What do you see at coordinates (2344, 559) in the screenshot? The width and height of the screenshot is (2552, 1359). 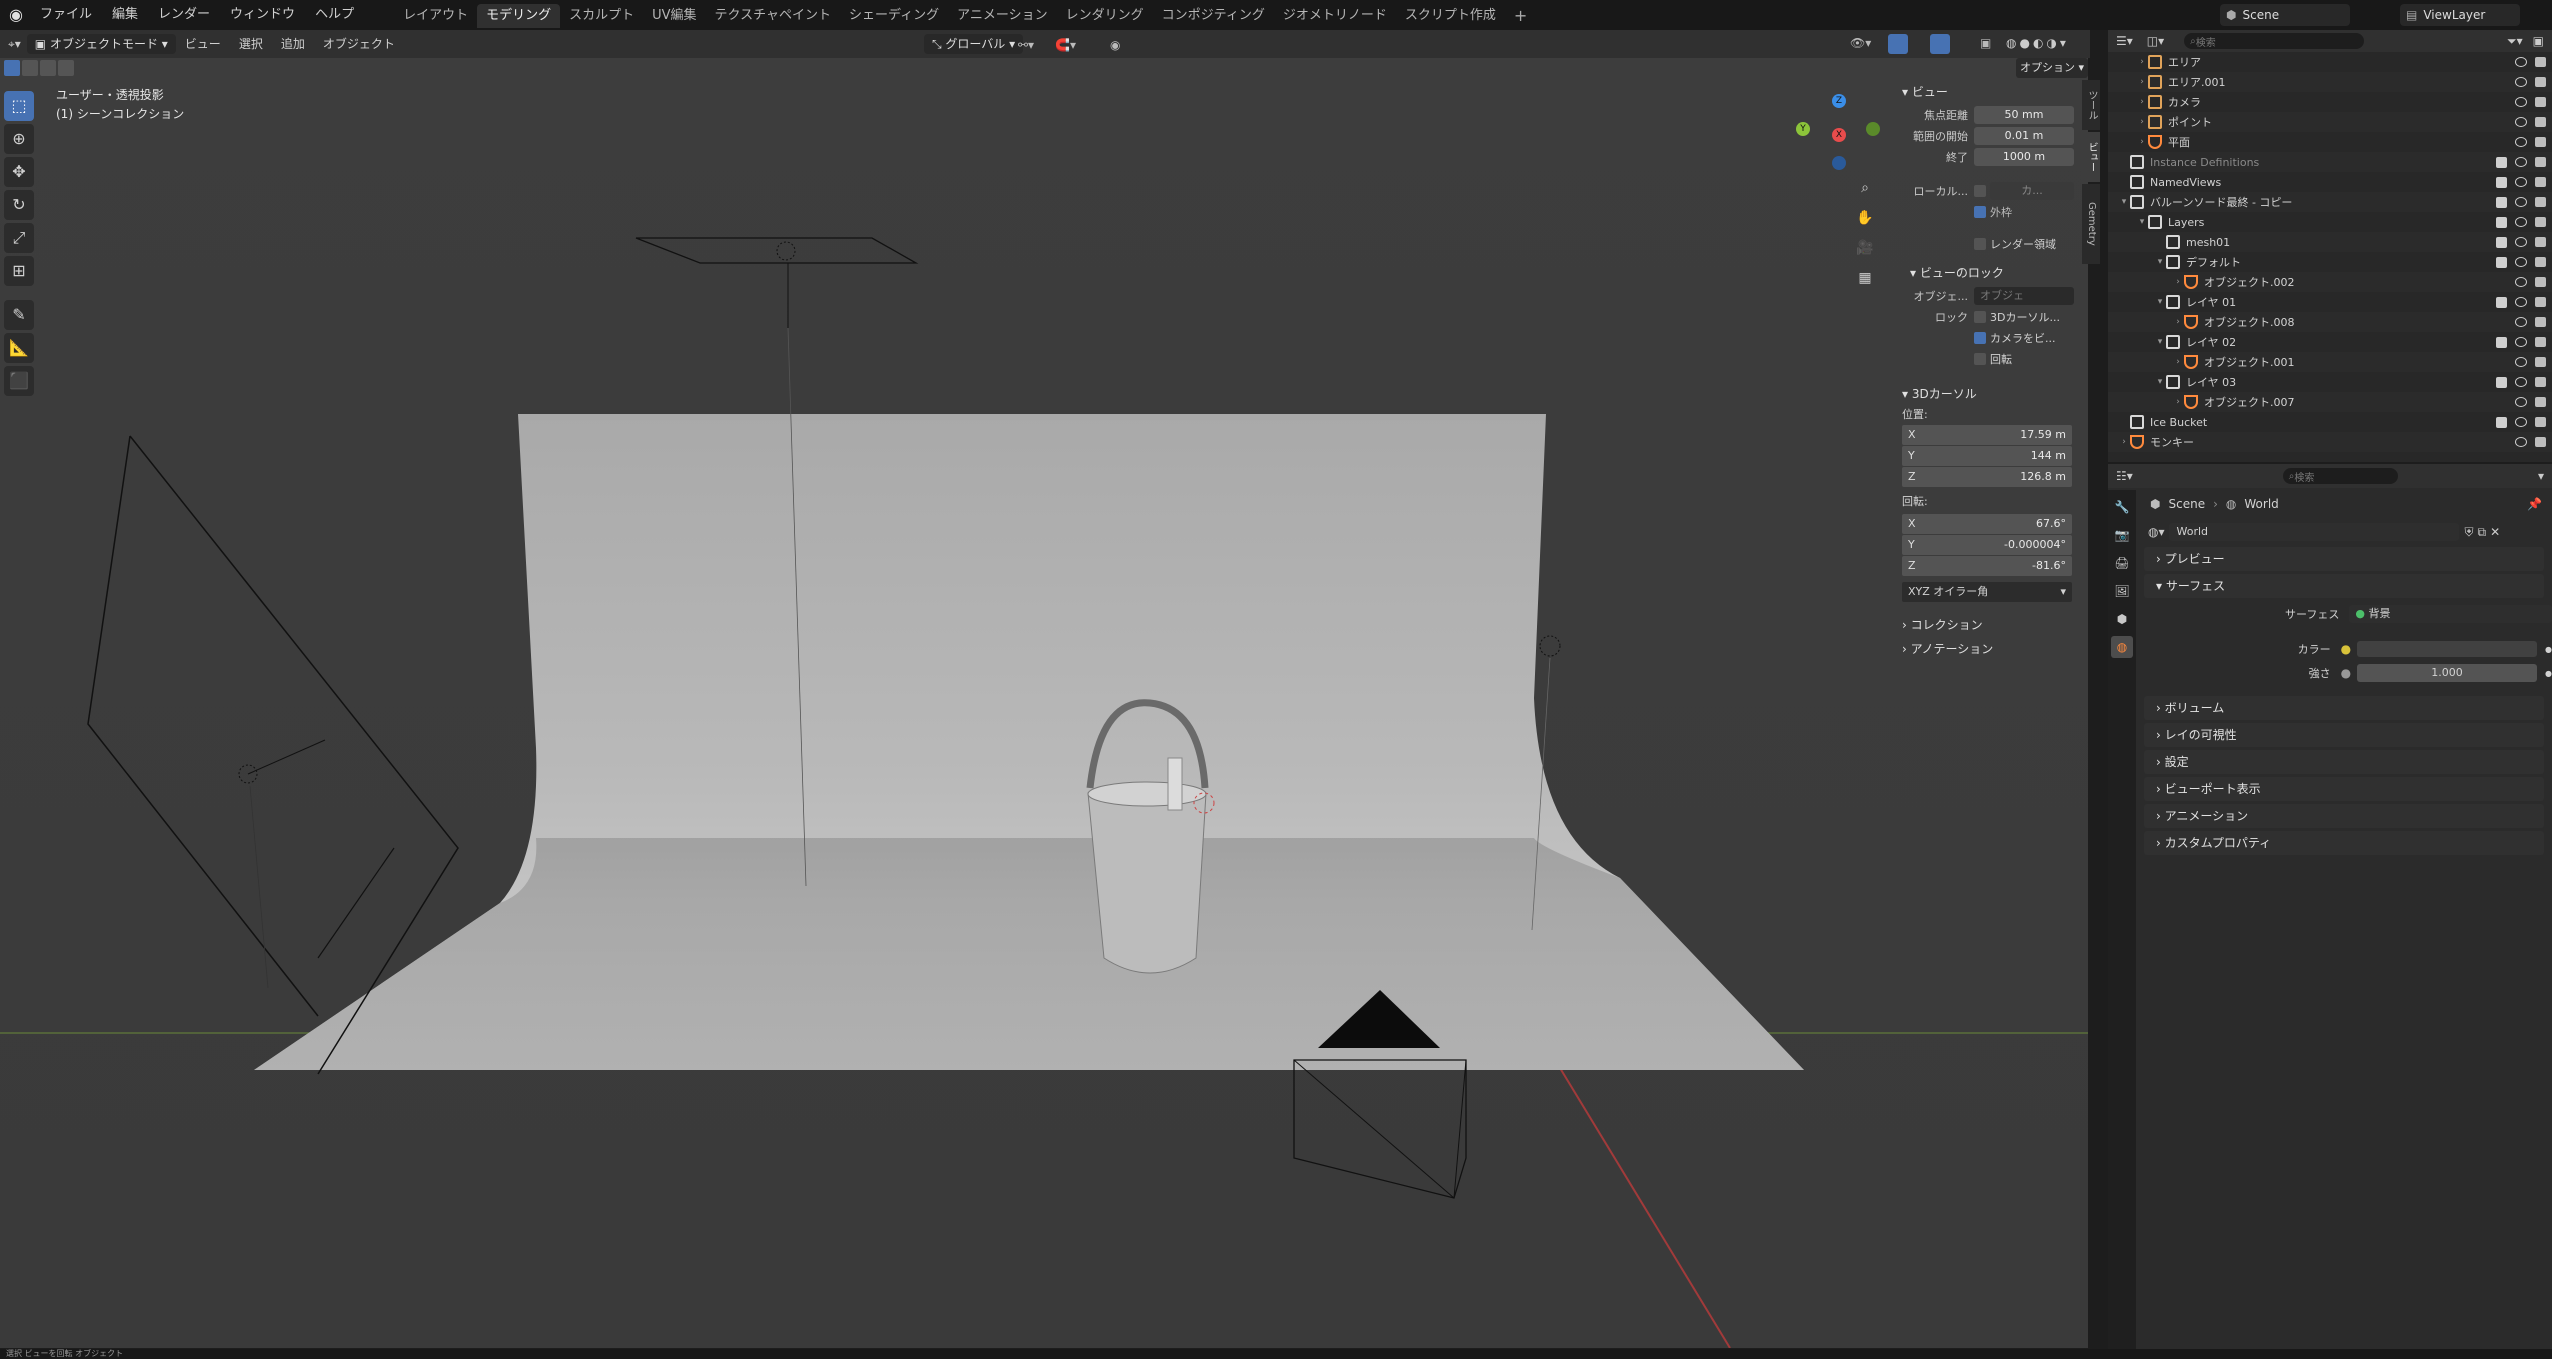 I see `section-preview: › プレビュー` at bounding box center [2344, 559].